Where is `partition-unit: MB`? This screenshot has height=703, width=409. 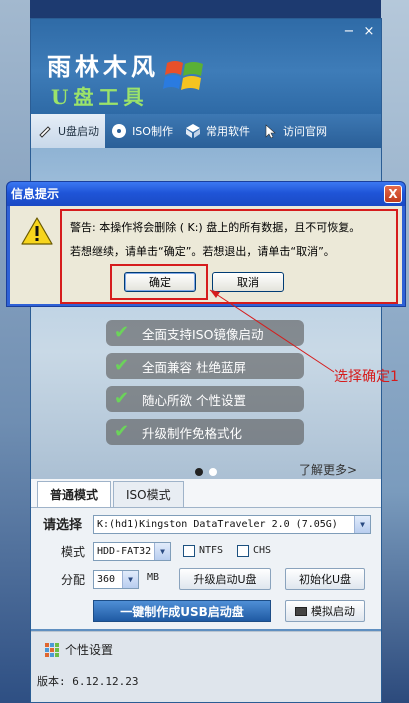
partition-unit: MB is located at coordinates (153, 577).